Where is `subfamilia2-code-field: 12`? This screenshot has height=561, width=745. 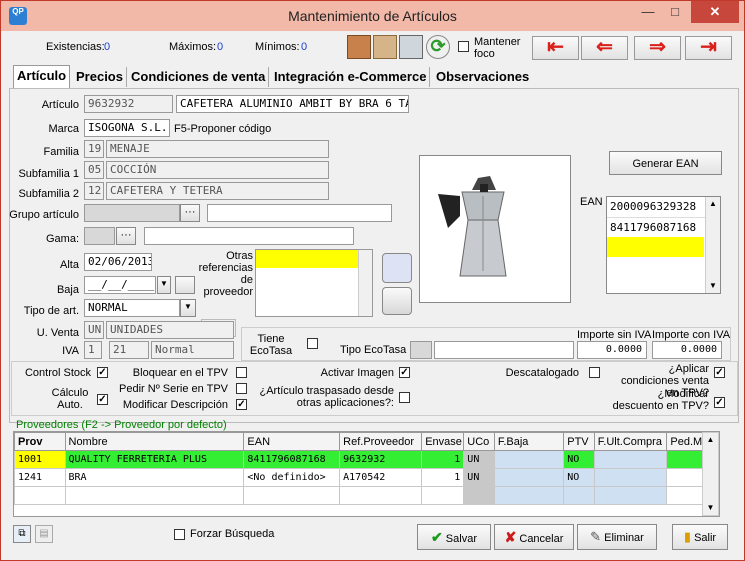
subfamilia2-code-field: 12 is located at coordinates (94, 191).